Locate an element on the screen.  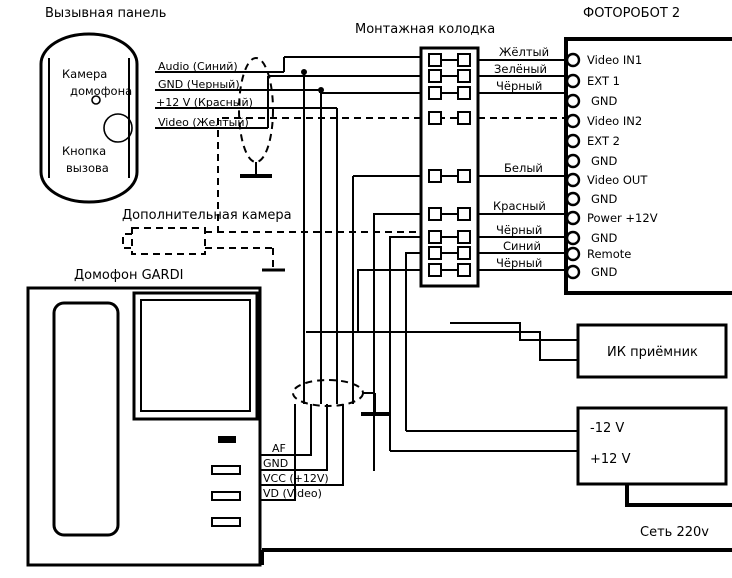
camera-label-line1: Камера is located at coordinates (84, 74).